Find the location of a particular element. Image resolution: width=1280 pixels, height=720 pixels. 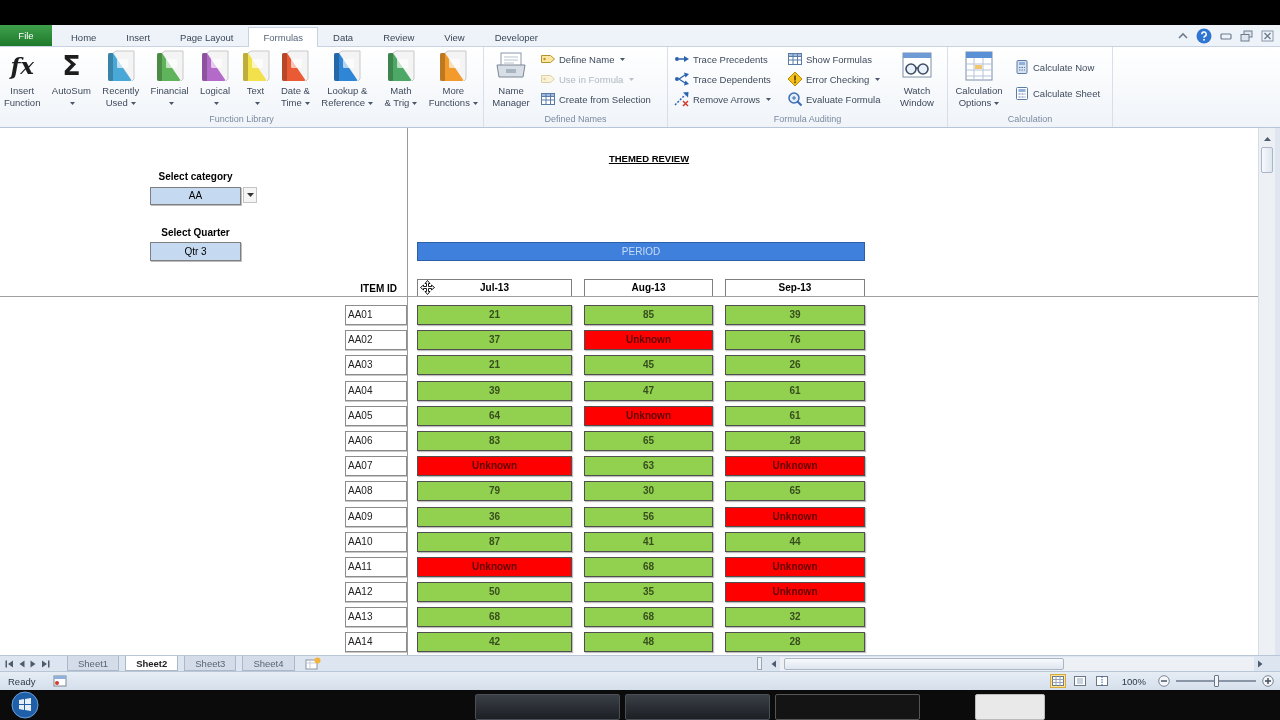

sheet-tab: Sheet3 is located at coordinates (210, 663).